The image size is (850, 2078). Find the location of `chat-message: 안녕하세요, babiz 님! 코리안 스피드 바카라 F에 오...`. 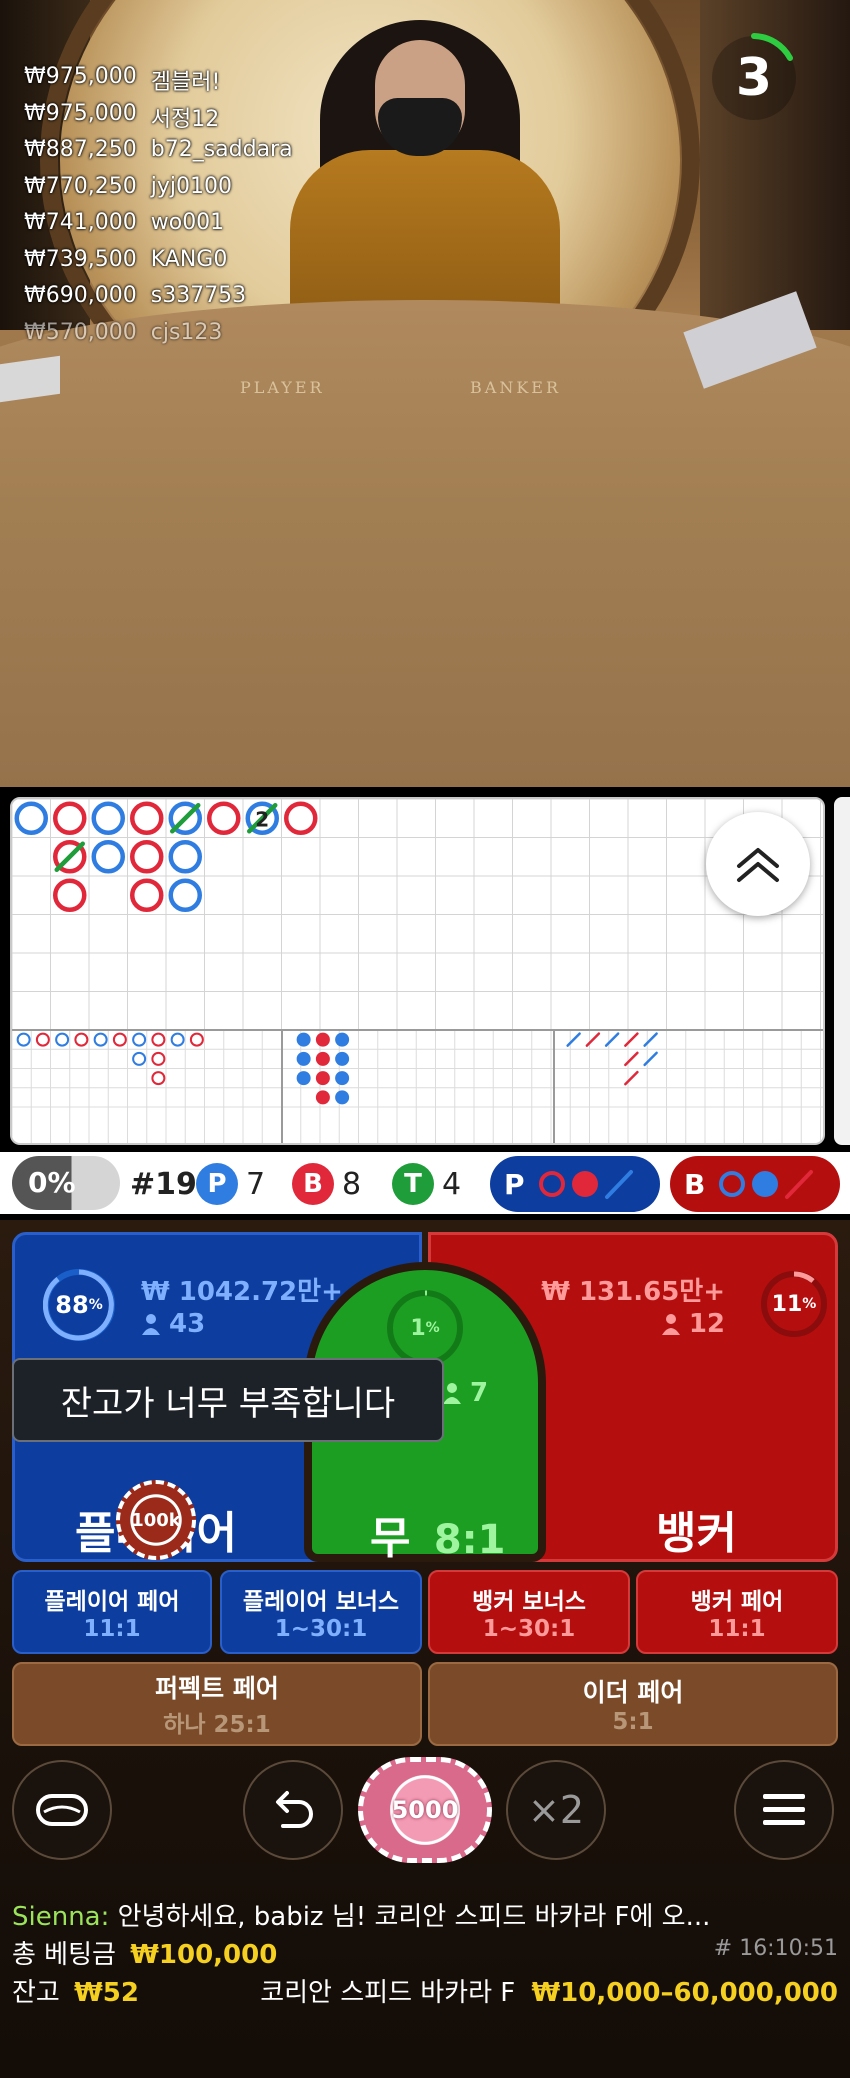

chat-message: 안녕하세요, babiz 님! 코리안 스피드 바카라 F에 오... is located at coordinates (414, 1917).